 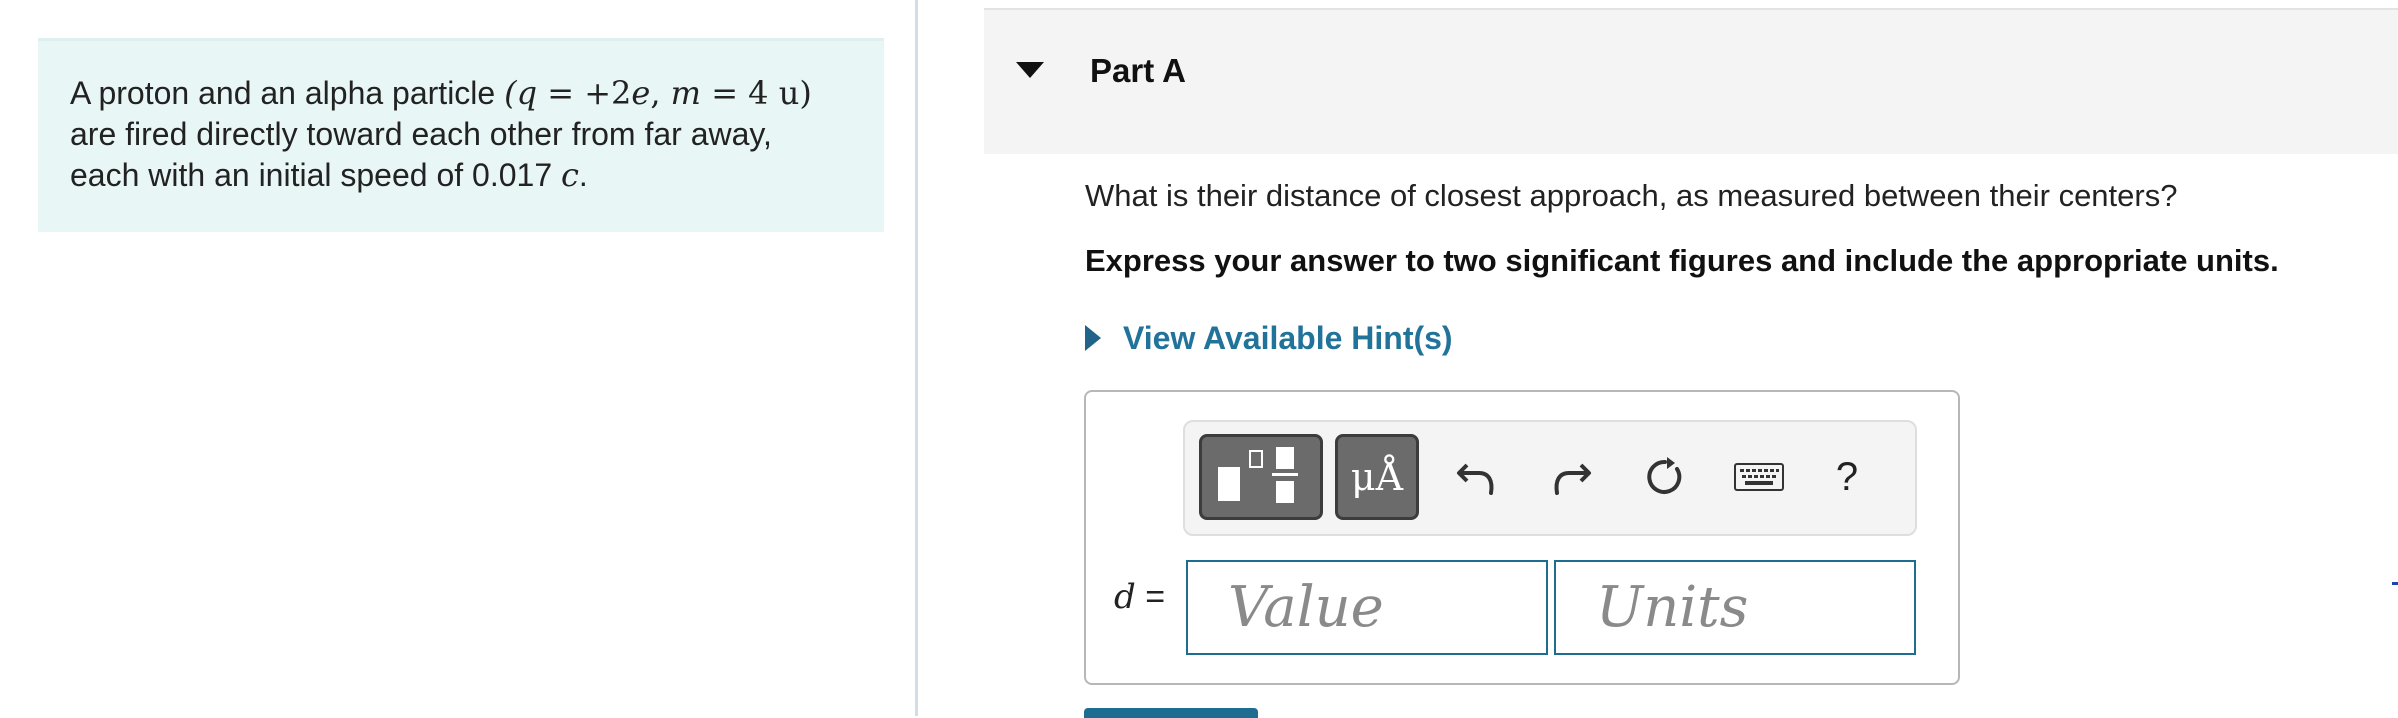 I want to click on expand-caret-icon, so click(x=1093, y=338).